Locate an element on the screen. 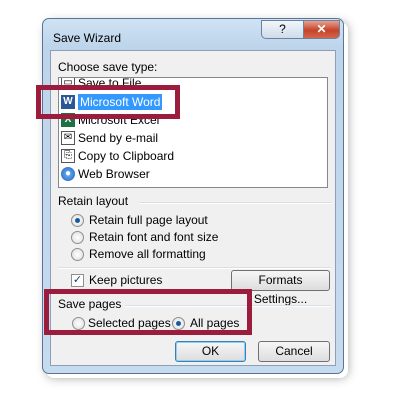 The width and height of the screenshot is (407, 418). close-icon: ✕ is located at coordinates (321, 29).